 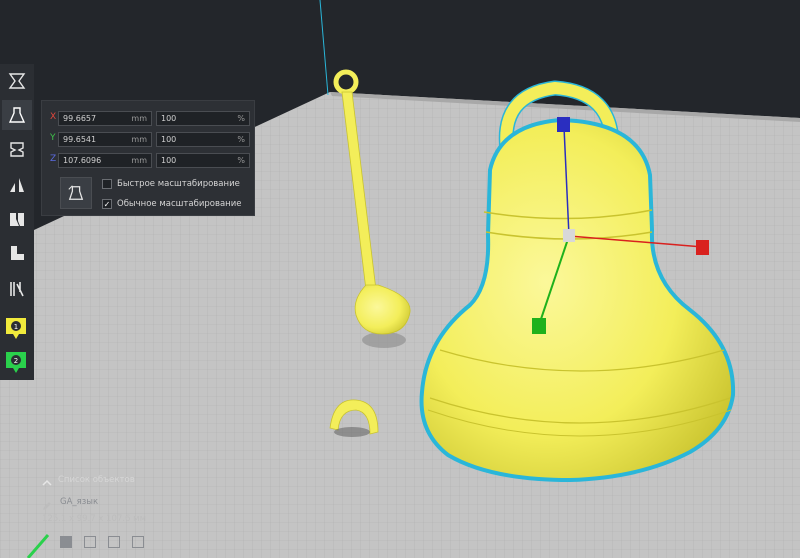 I want to click on scale-x-mm-input: 99.6657 mm, so click(x=105, y=118).